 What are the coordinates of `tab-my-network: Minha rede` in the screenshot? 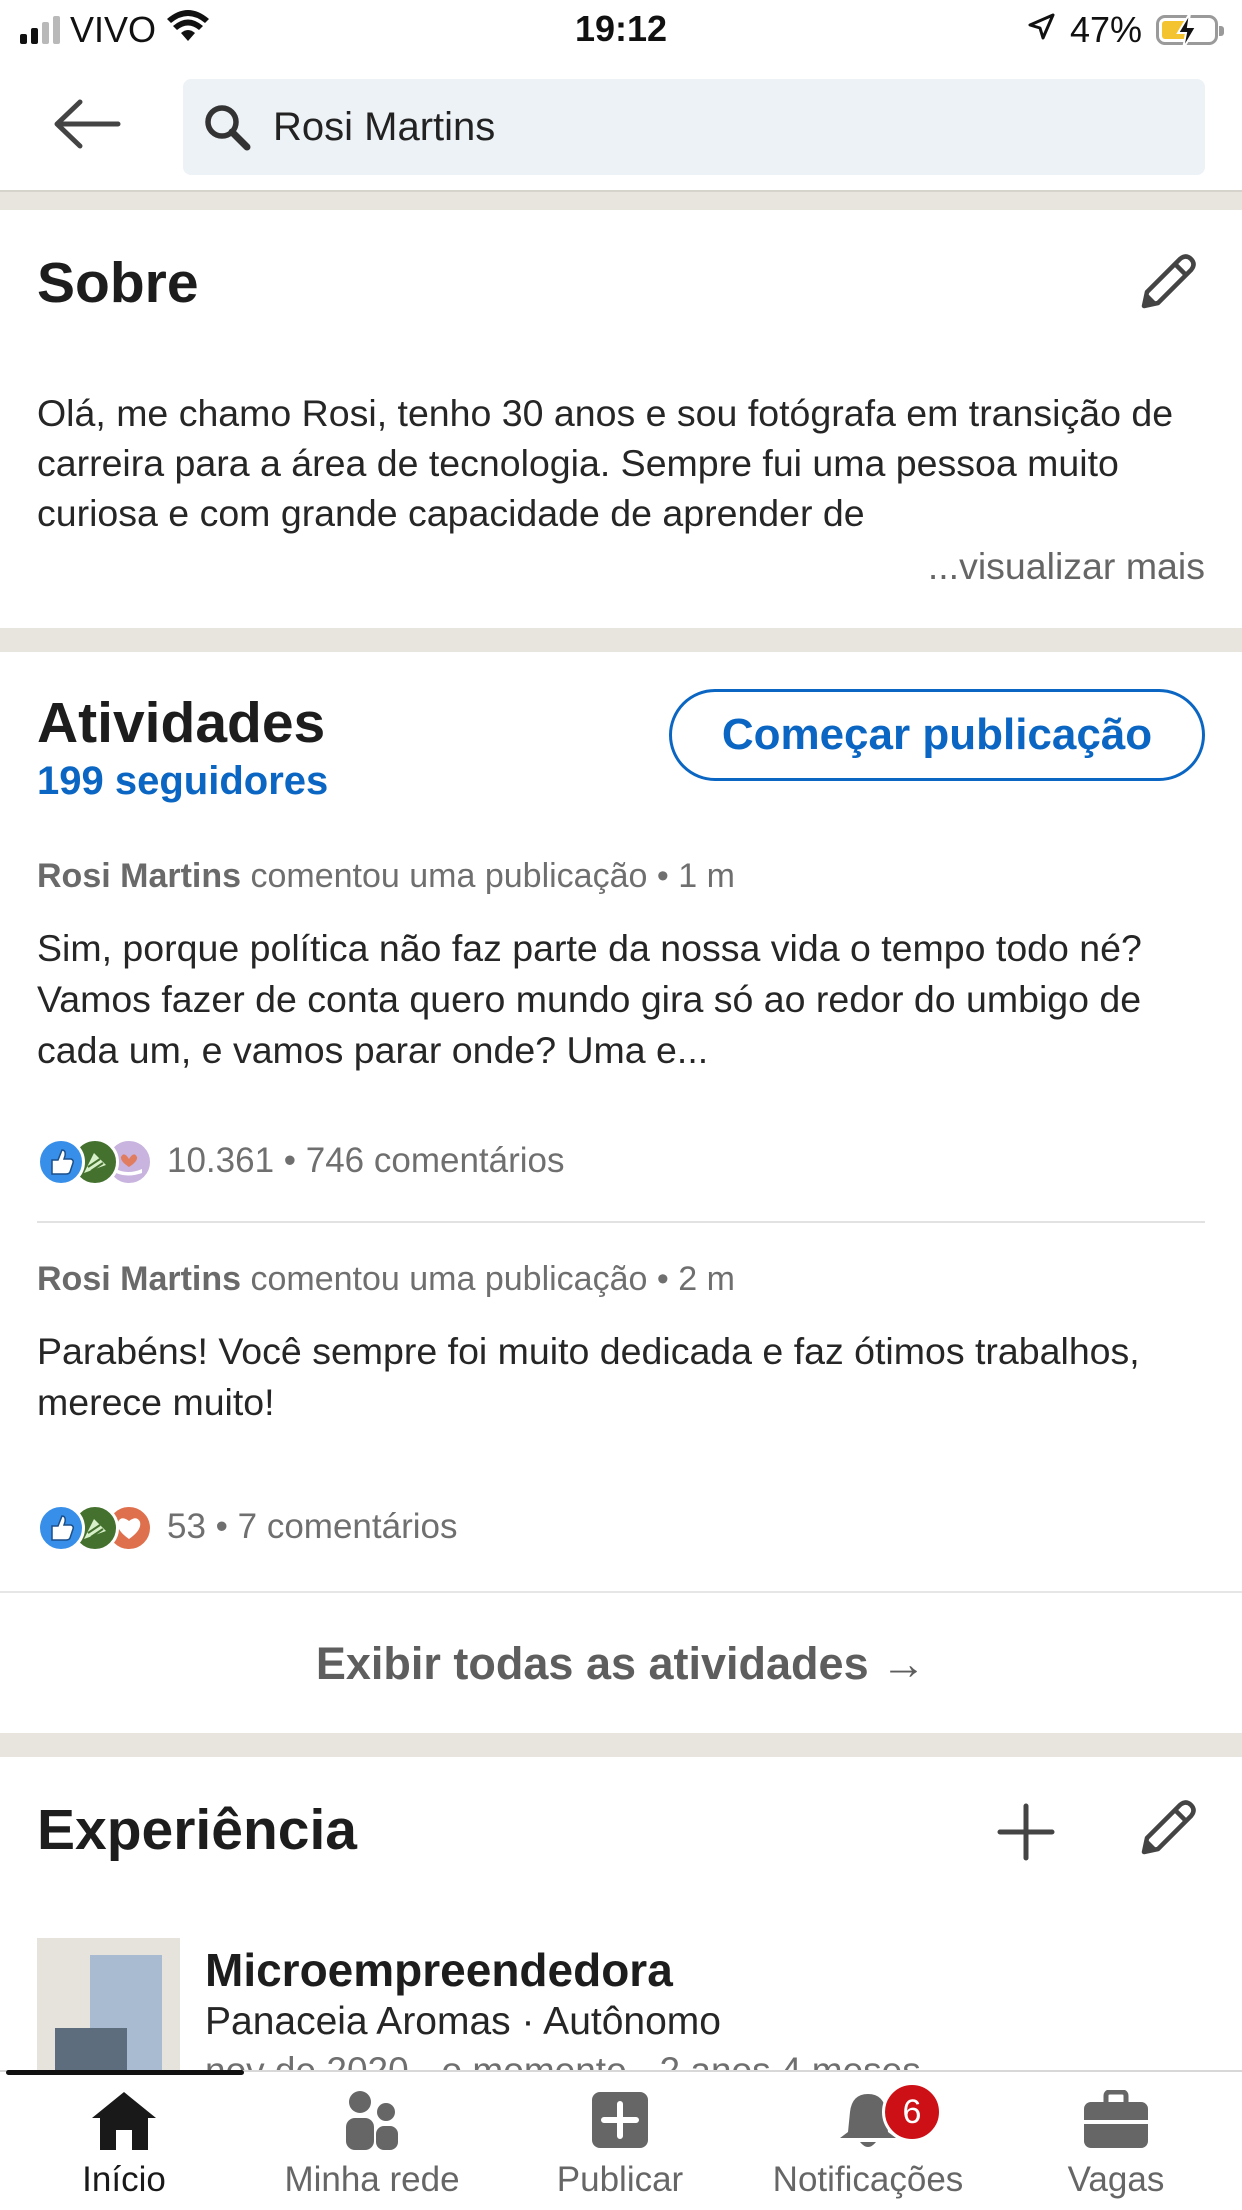 It's located at (372, 2141).